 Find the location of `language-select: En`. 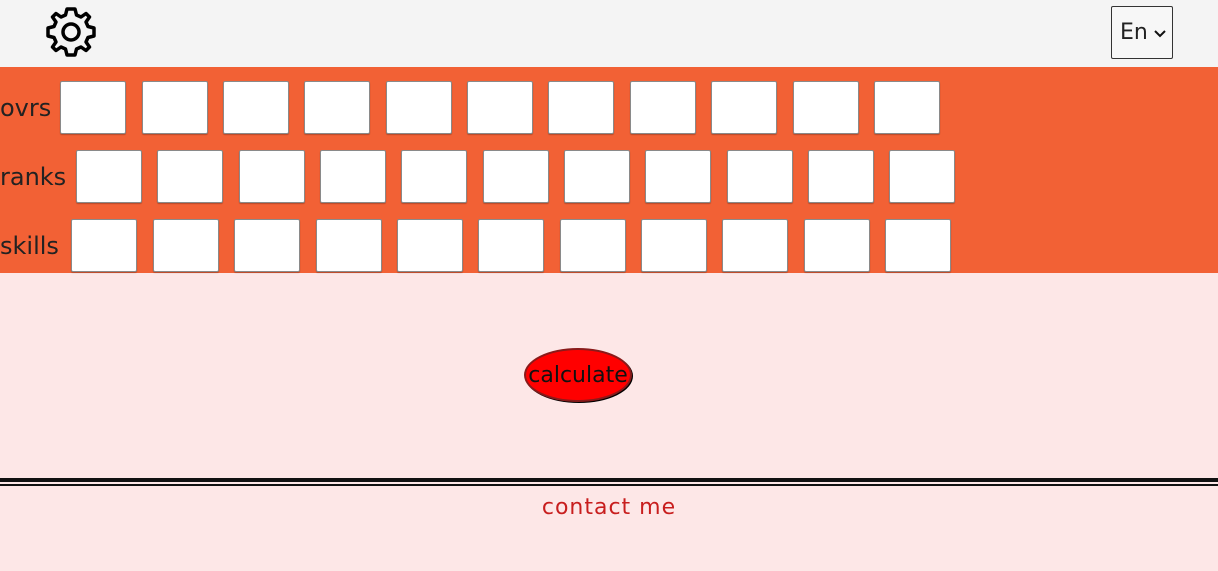

language-select: En is located at coordinates (1142, 32).